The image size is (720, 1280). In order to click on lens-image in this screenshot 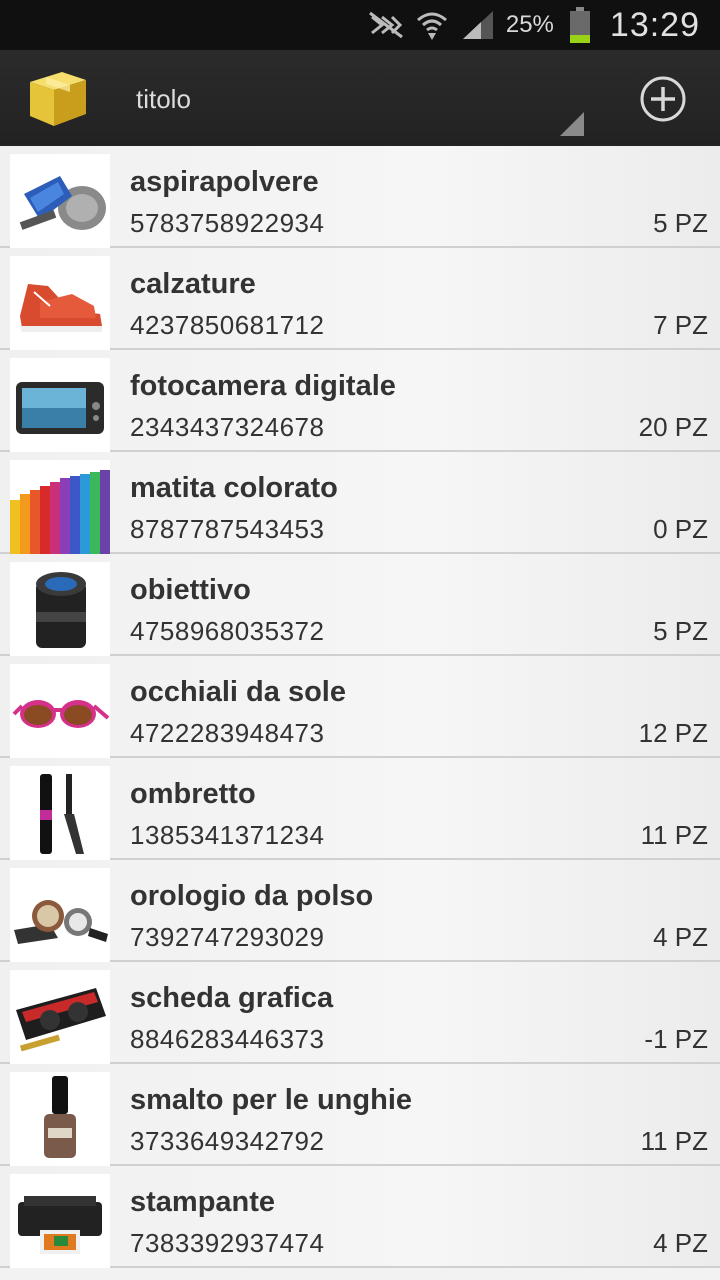, I will do `click(60, 609)`.